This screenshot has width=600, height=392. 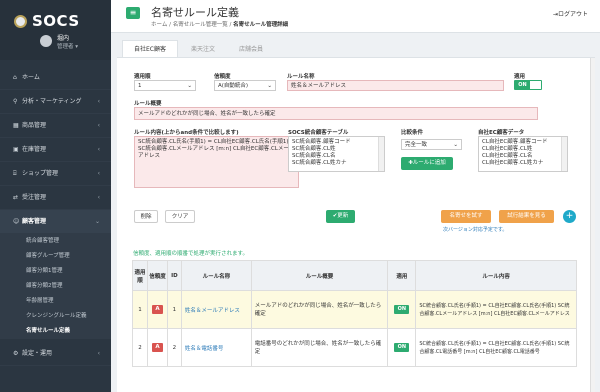 What do you see at coordinates (157, 275) in the screenshot?
I see `col-accuracy: 信頼度` at bounding box center [157, 275].